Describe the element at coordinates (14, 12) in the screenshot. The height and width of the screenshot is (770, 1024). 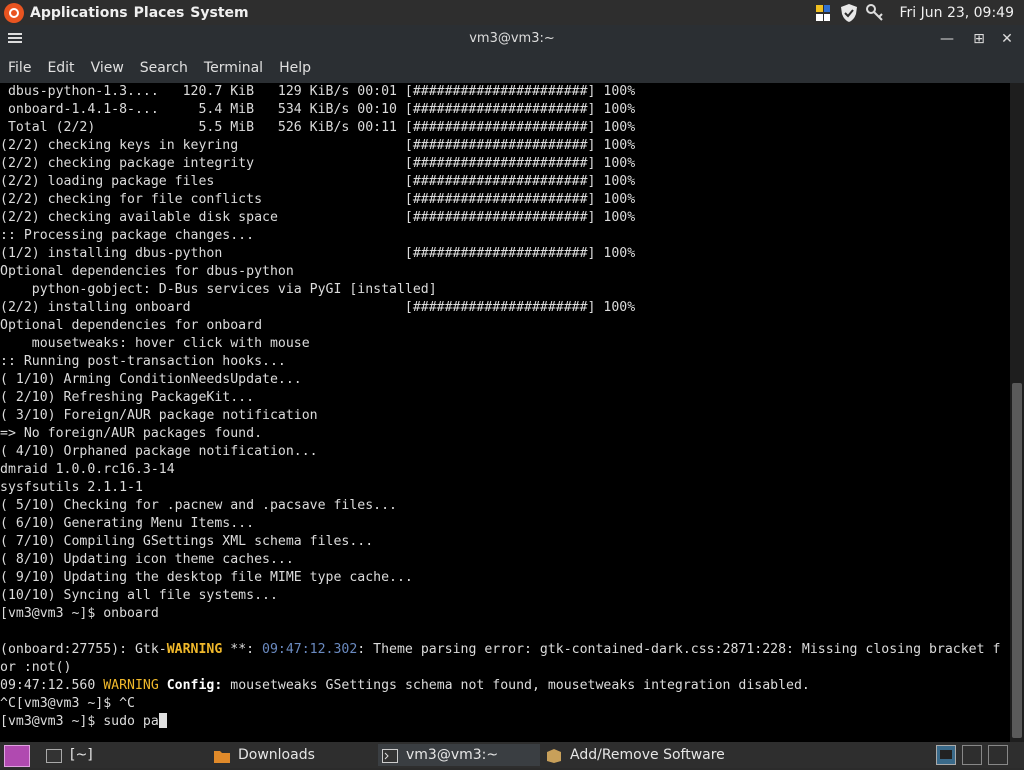
I see `ubuntu-logo-icon` at that location.